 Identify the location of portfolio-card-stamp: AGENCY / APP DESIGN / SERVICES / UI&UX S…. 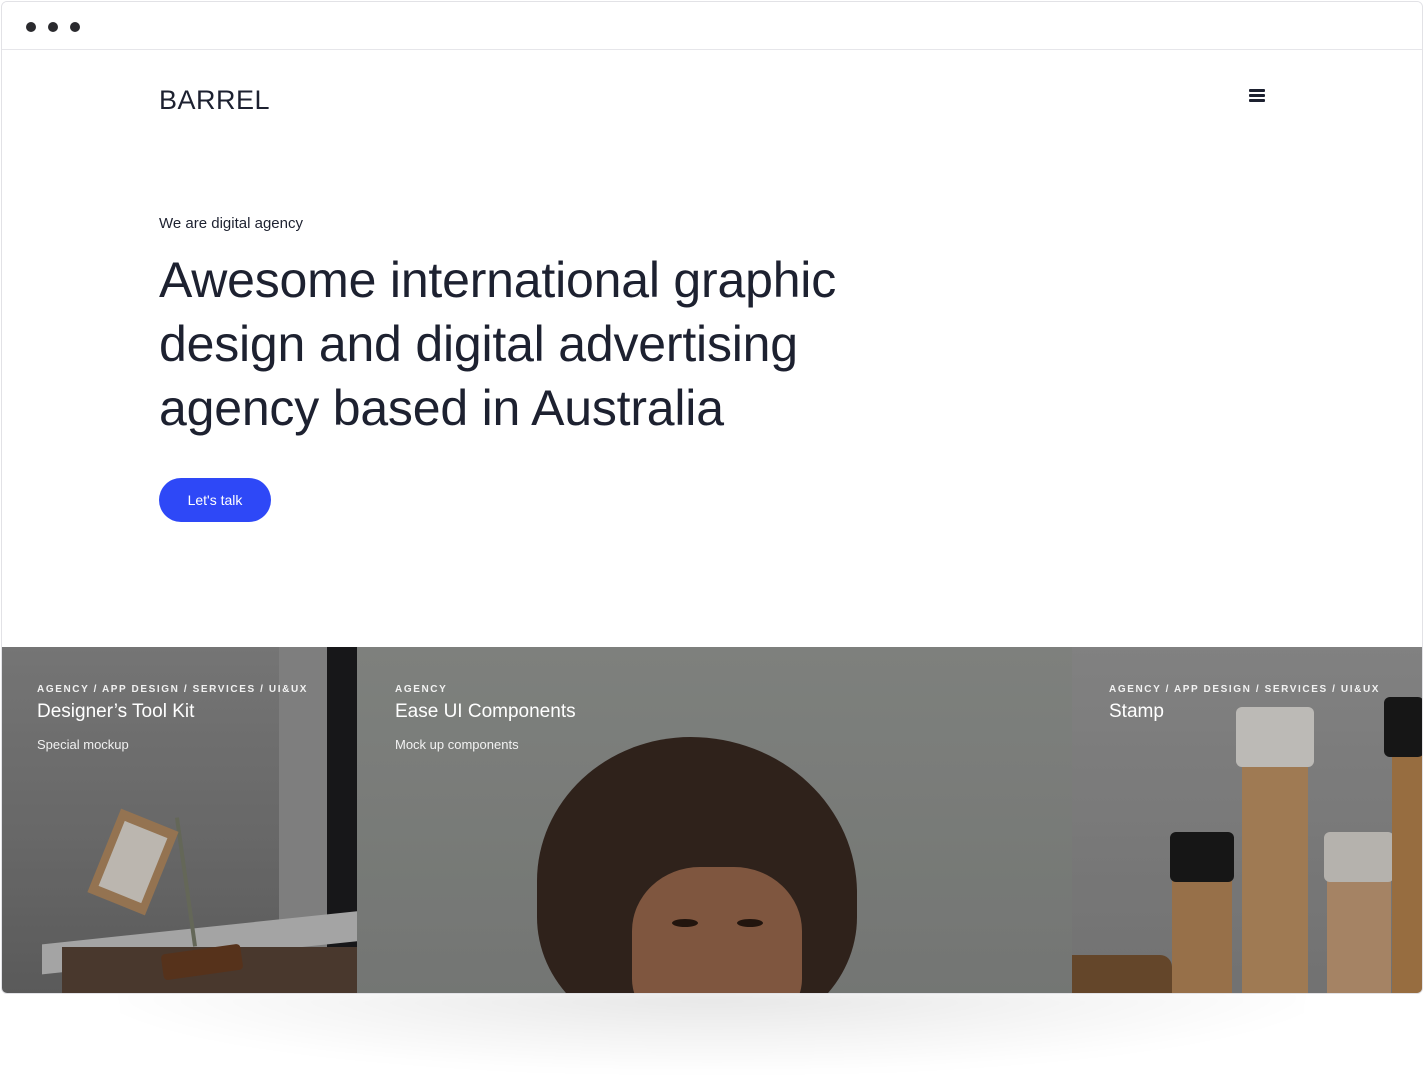
(1247, 820).